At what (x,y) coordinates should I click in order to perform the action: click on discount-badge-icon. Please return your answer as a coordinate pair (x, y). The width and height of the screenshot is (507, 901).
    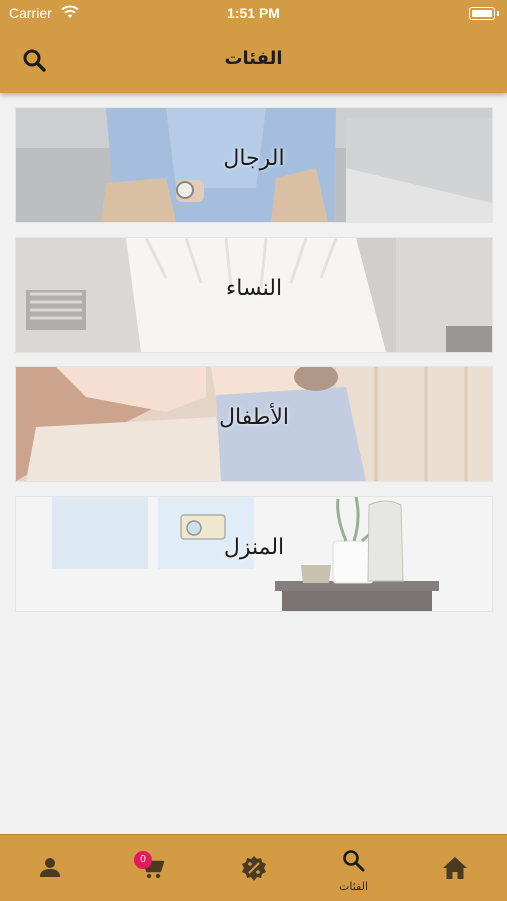
    Looking at the image, I should click on (254, 868).